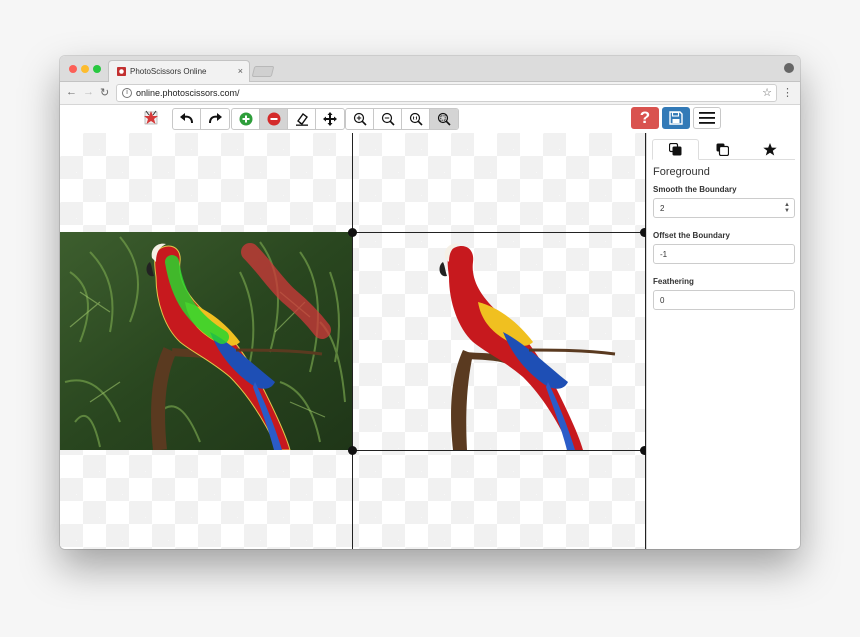 This screenshot has width=860, height=637. I want to click on move-button, so click(330, 119).